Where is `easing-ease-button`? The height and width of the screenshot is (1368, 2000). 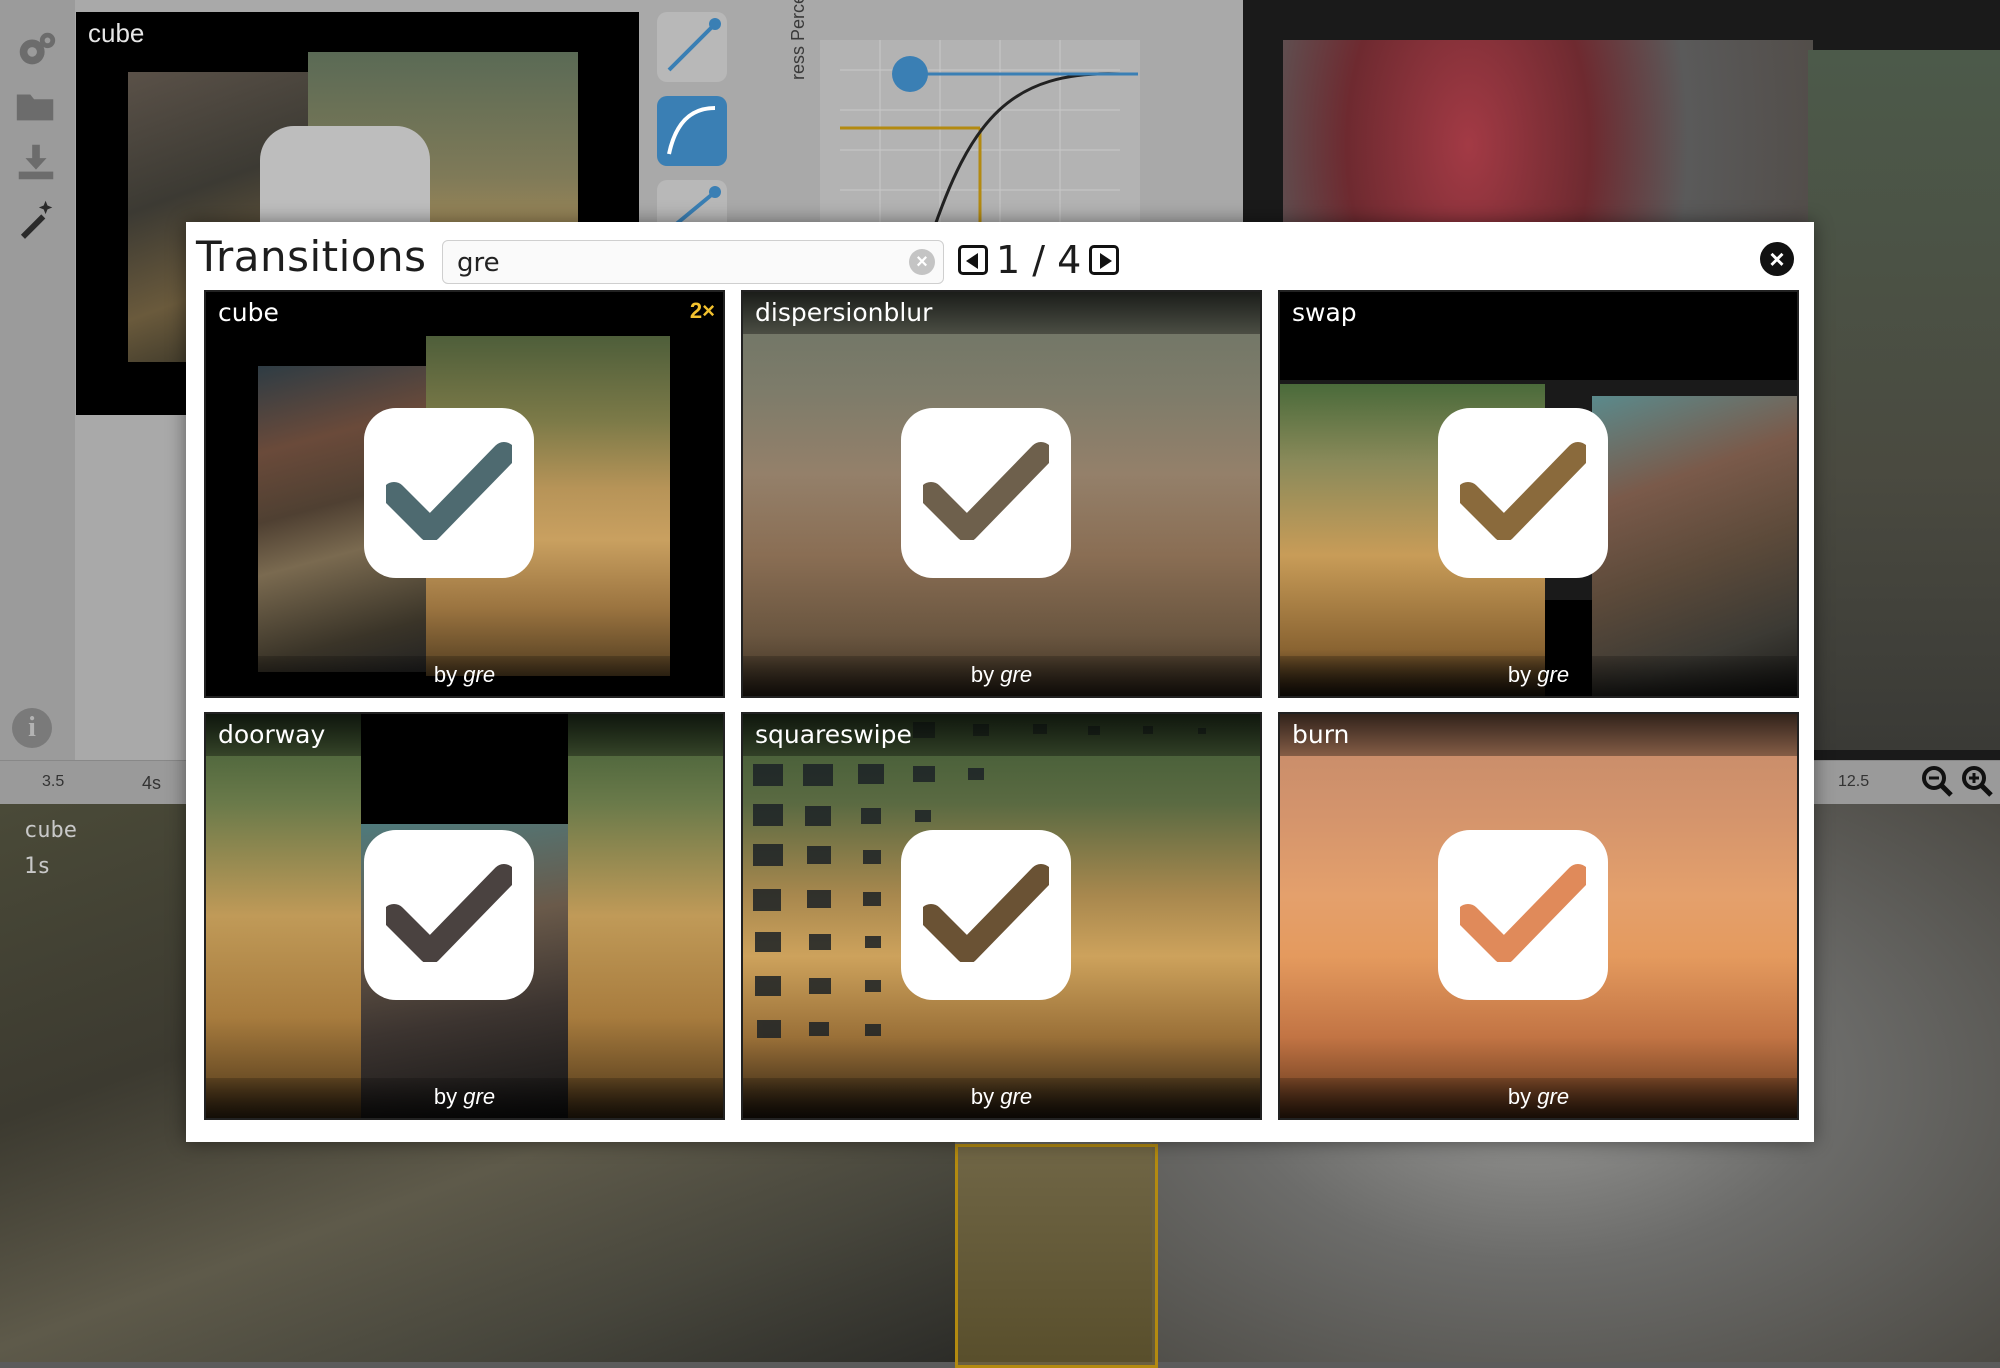 easing-ease-button is located at coordinates (692, 131).